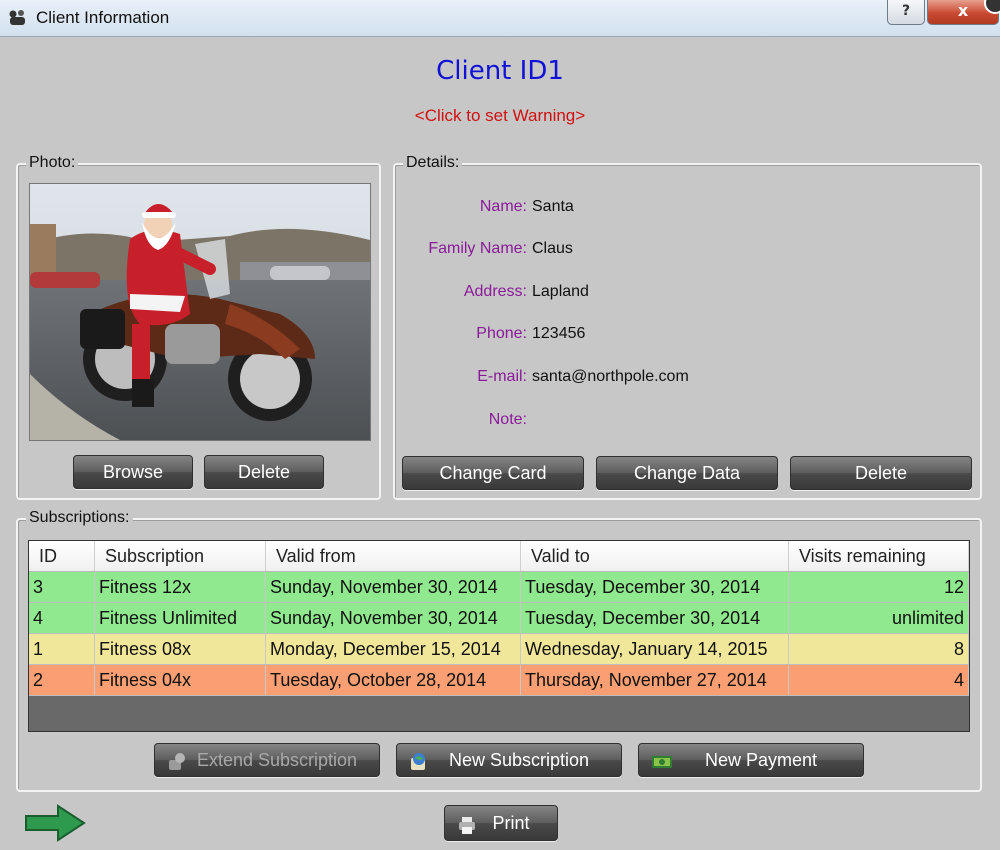  Describe the element at coordinates (62, 618) in the screenshot. I see `cell-id: 4` at that location.